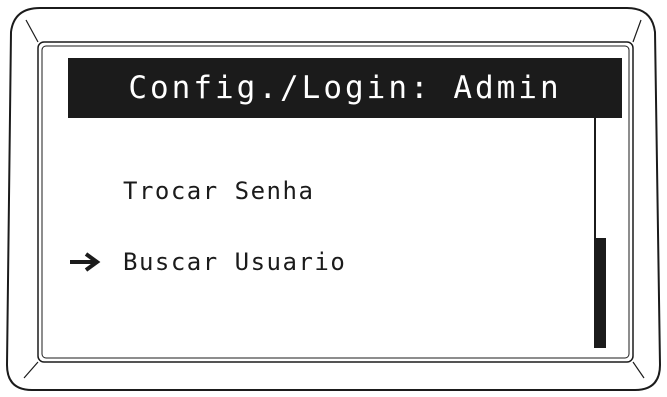  I want to click on right-arrow-icon, so click(86, 262).